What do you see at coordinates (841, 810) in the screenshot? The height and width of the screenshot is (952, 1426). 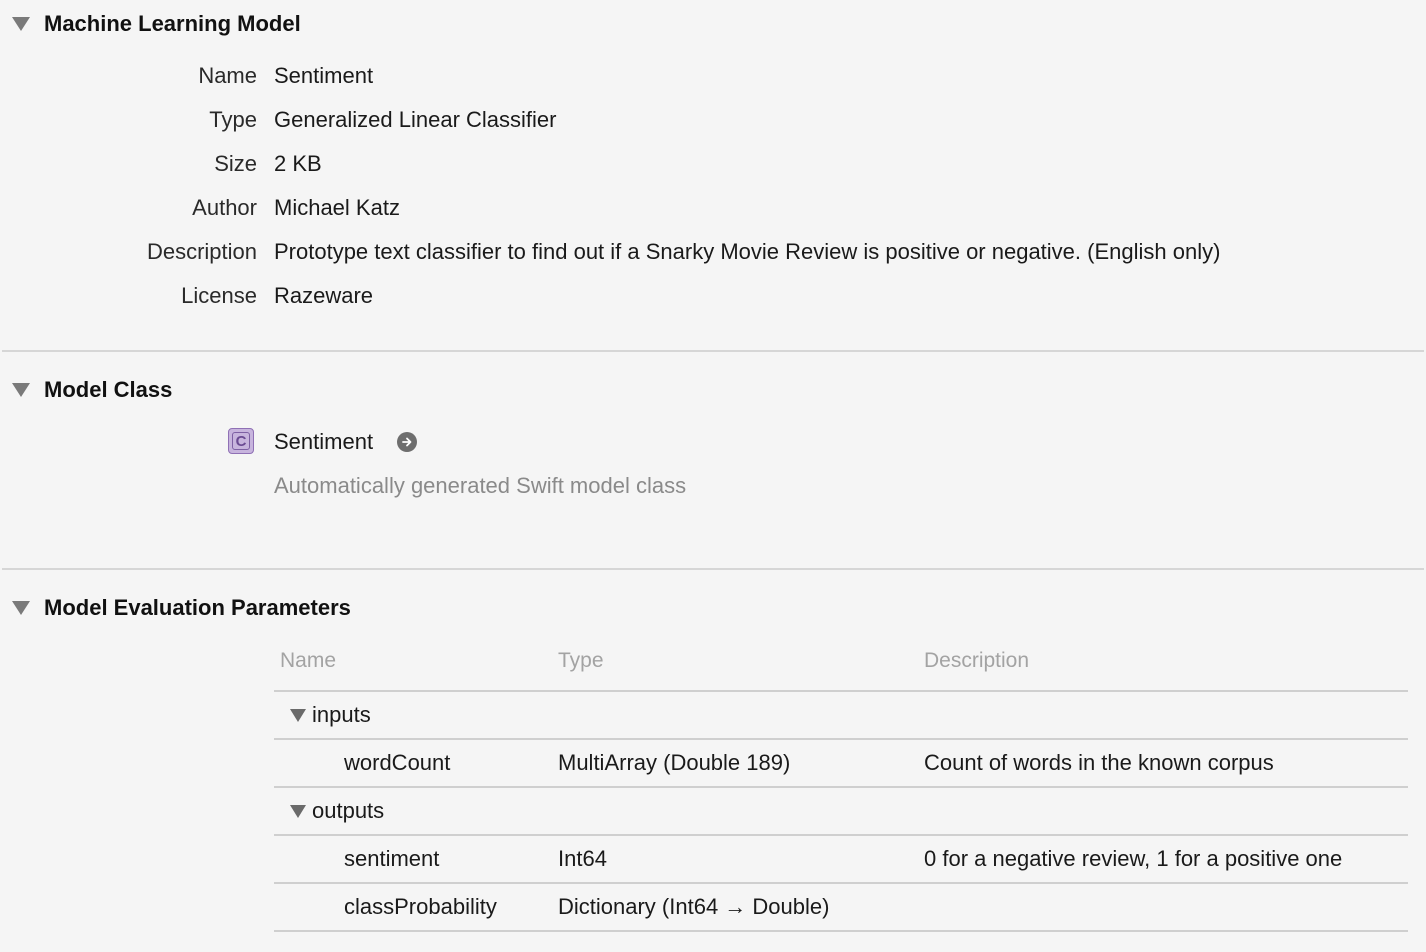 I see `group-row-outputs: outputs` at bounding box center [841, 810].